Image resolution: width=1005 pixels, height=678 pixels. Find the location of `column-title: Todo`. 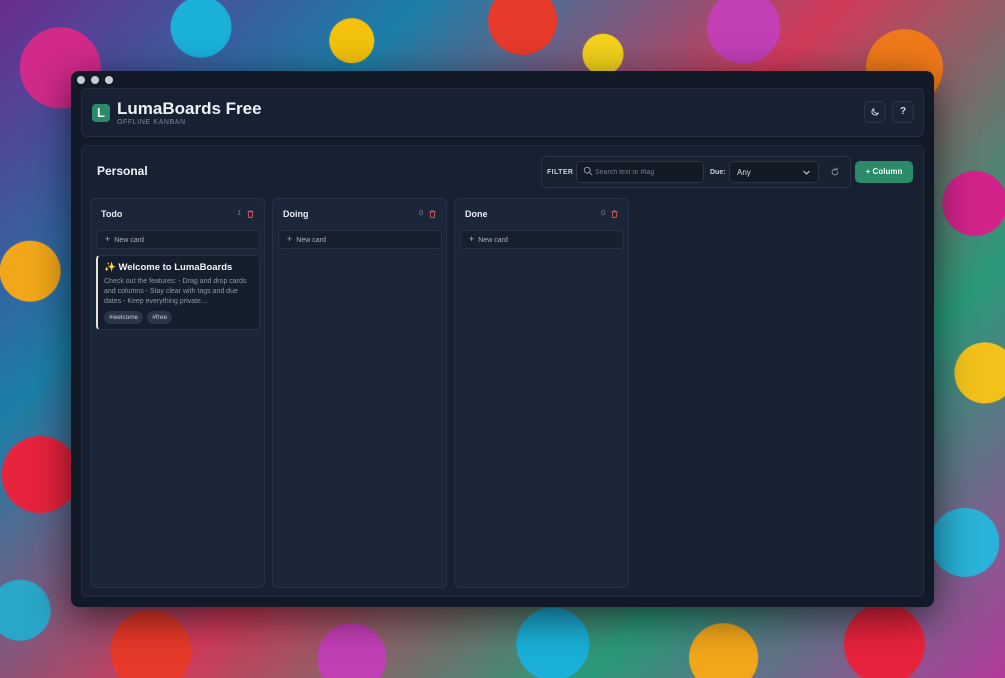

column-title: Todo is located at coordinates (111, 214).